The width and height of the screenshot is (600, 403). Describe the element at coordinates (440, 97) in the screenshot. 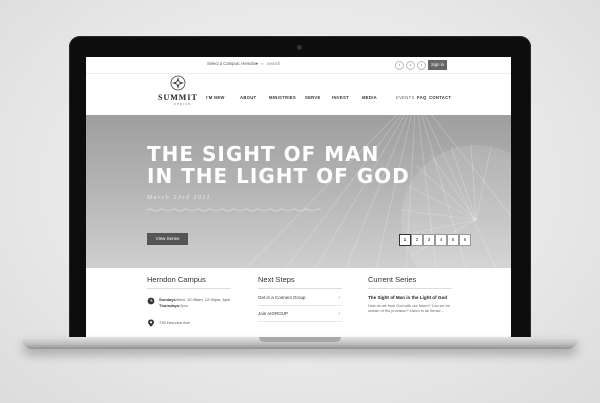

I see `nav-contact: CONTACT` at that location.